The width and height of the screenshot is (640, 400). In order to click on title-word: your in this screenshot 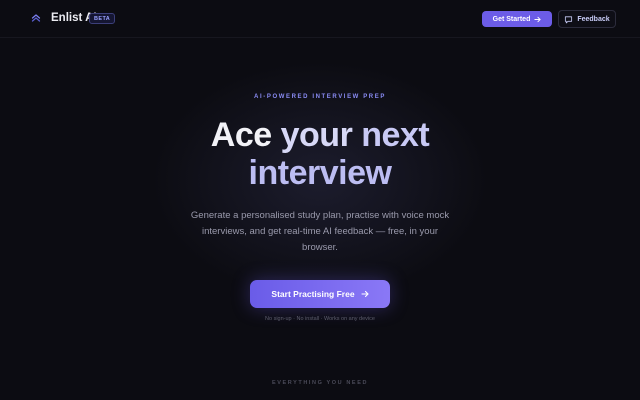, I will do `click(316, 135)`.